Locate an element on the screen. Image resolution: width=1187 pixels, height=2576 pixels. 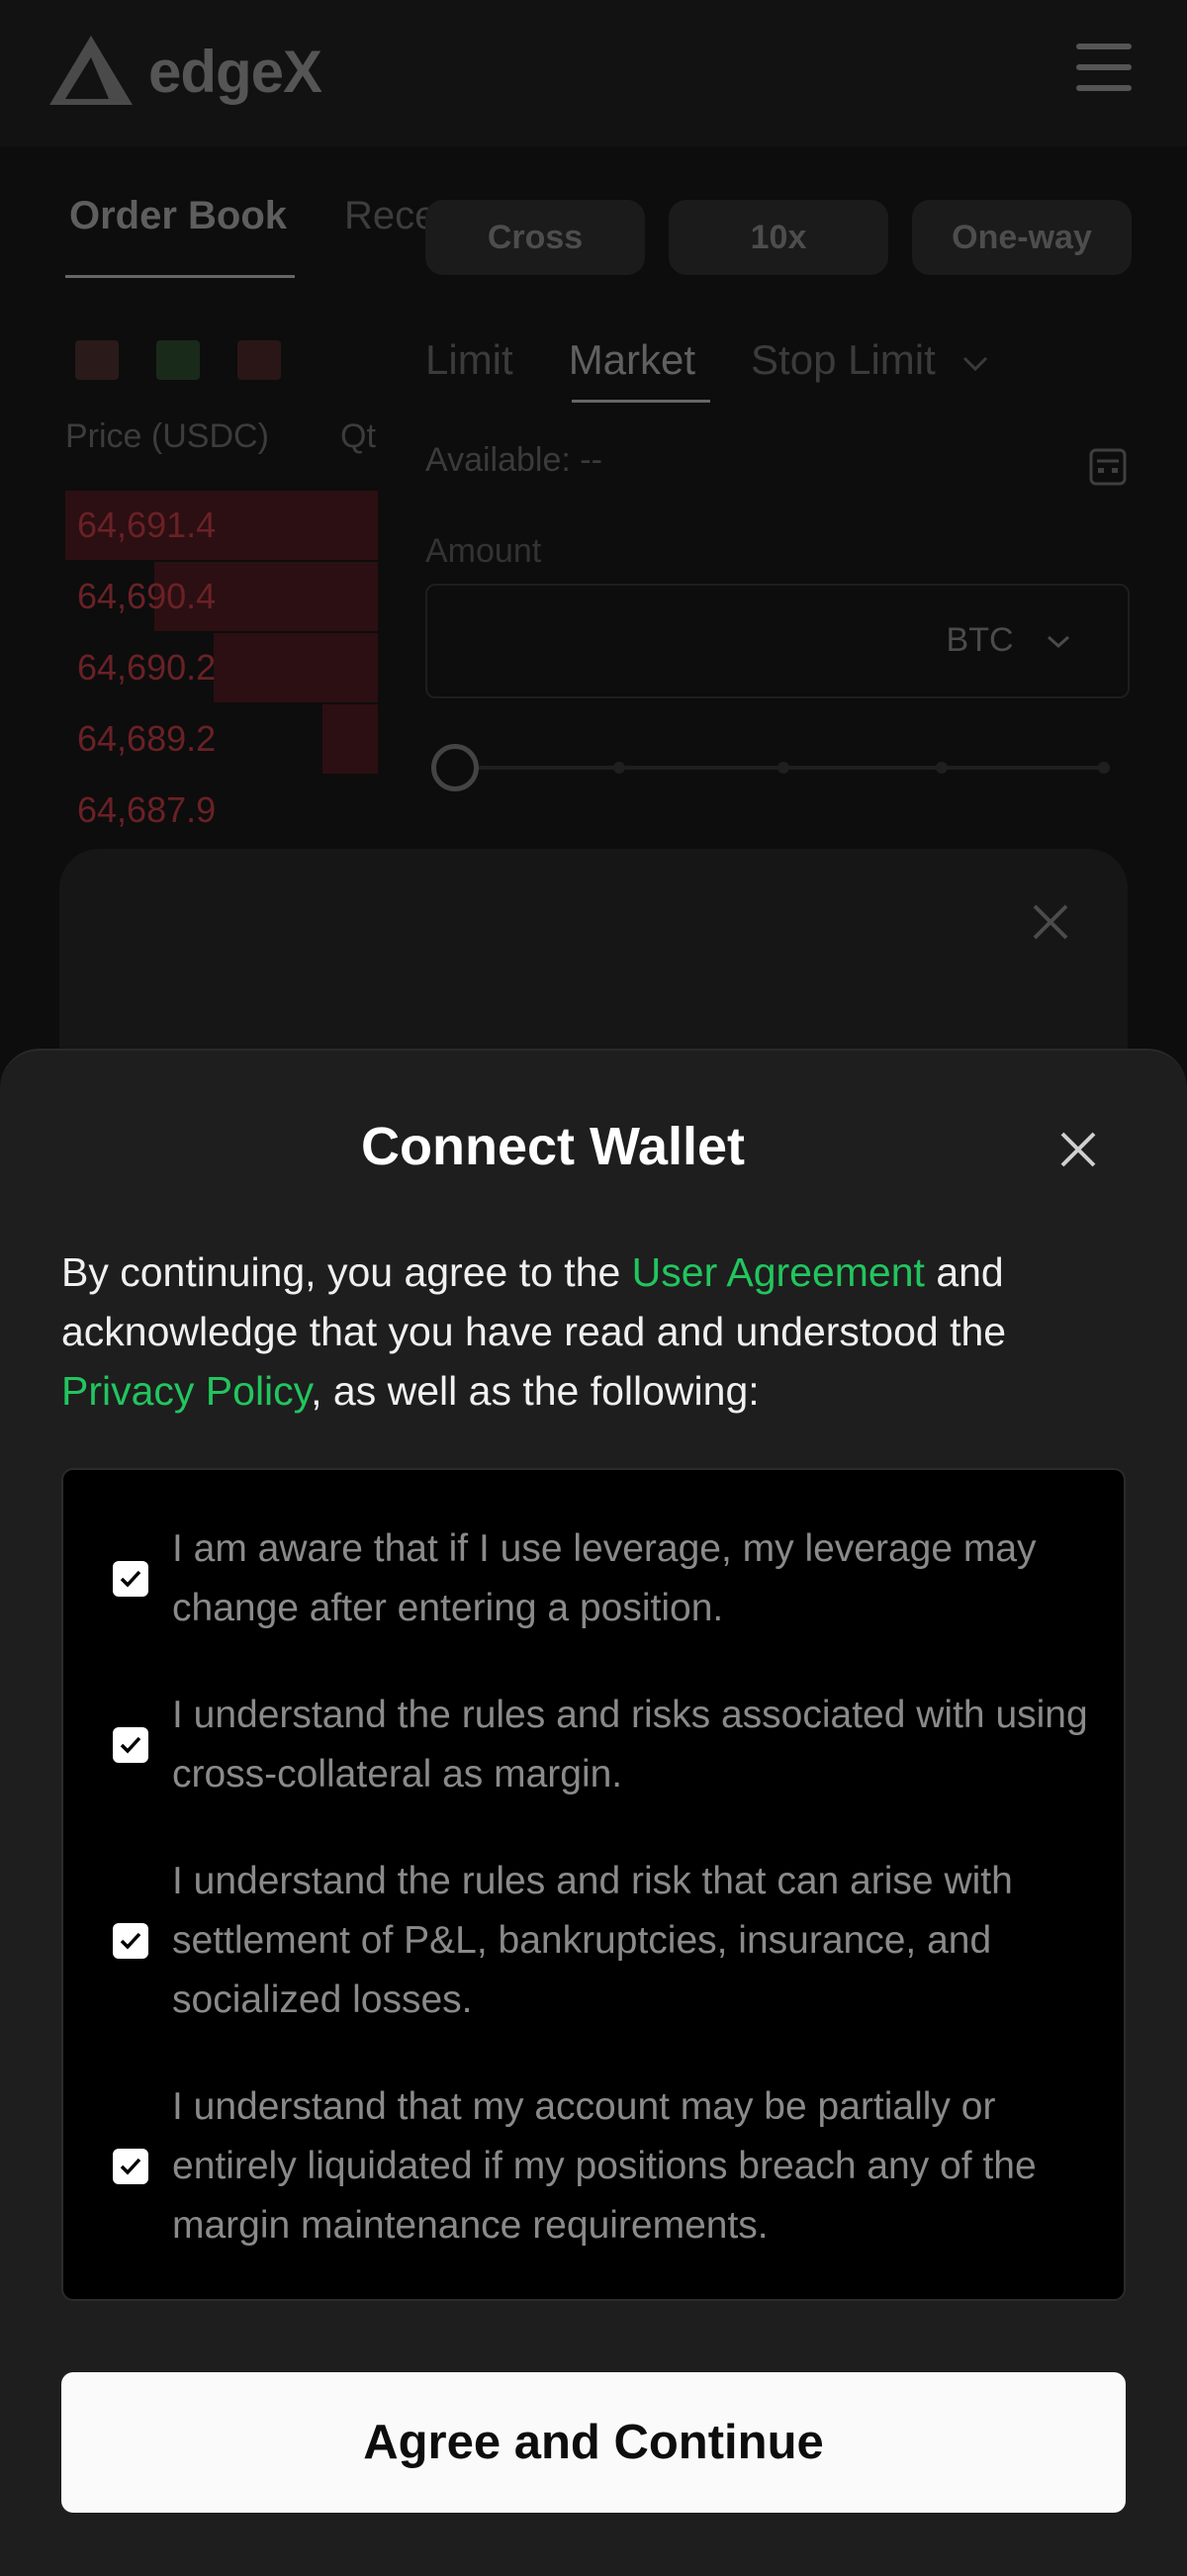
amount-input: BTC is located at coordinates (777, 641).